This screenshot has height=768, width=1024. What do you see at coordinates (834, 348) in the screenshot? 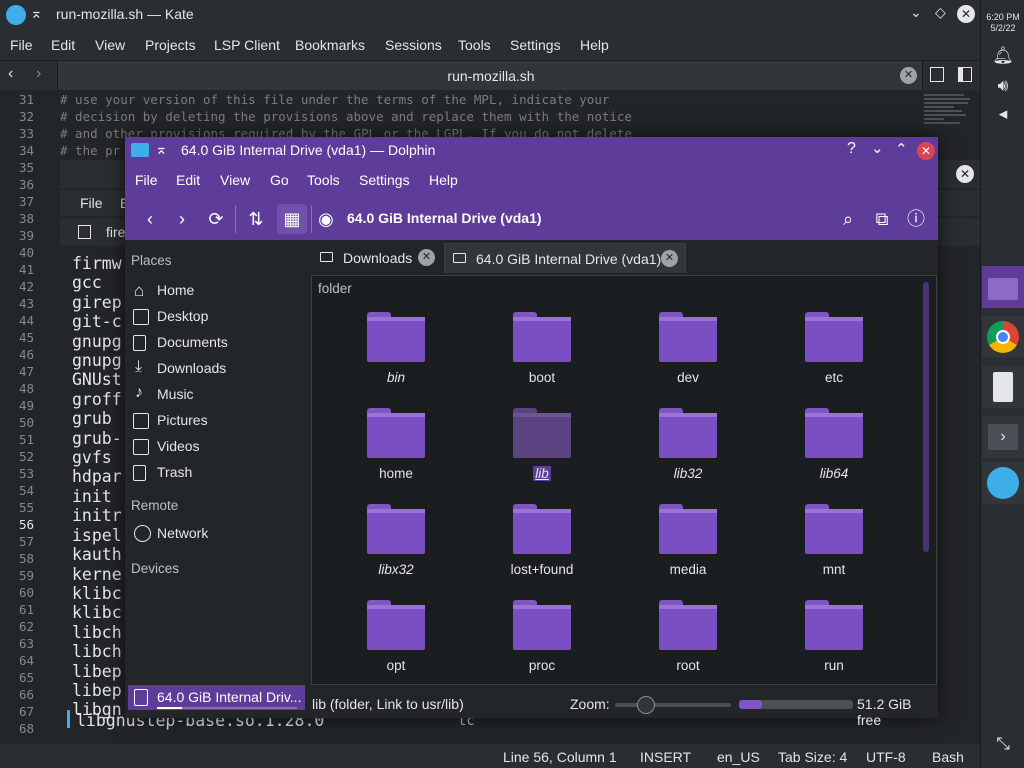
I see `folder-item: etc` at bounding box center [834, 348].